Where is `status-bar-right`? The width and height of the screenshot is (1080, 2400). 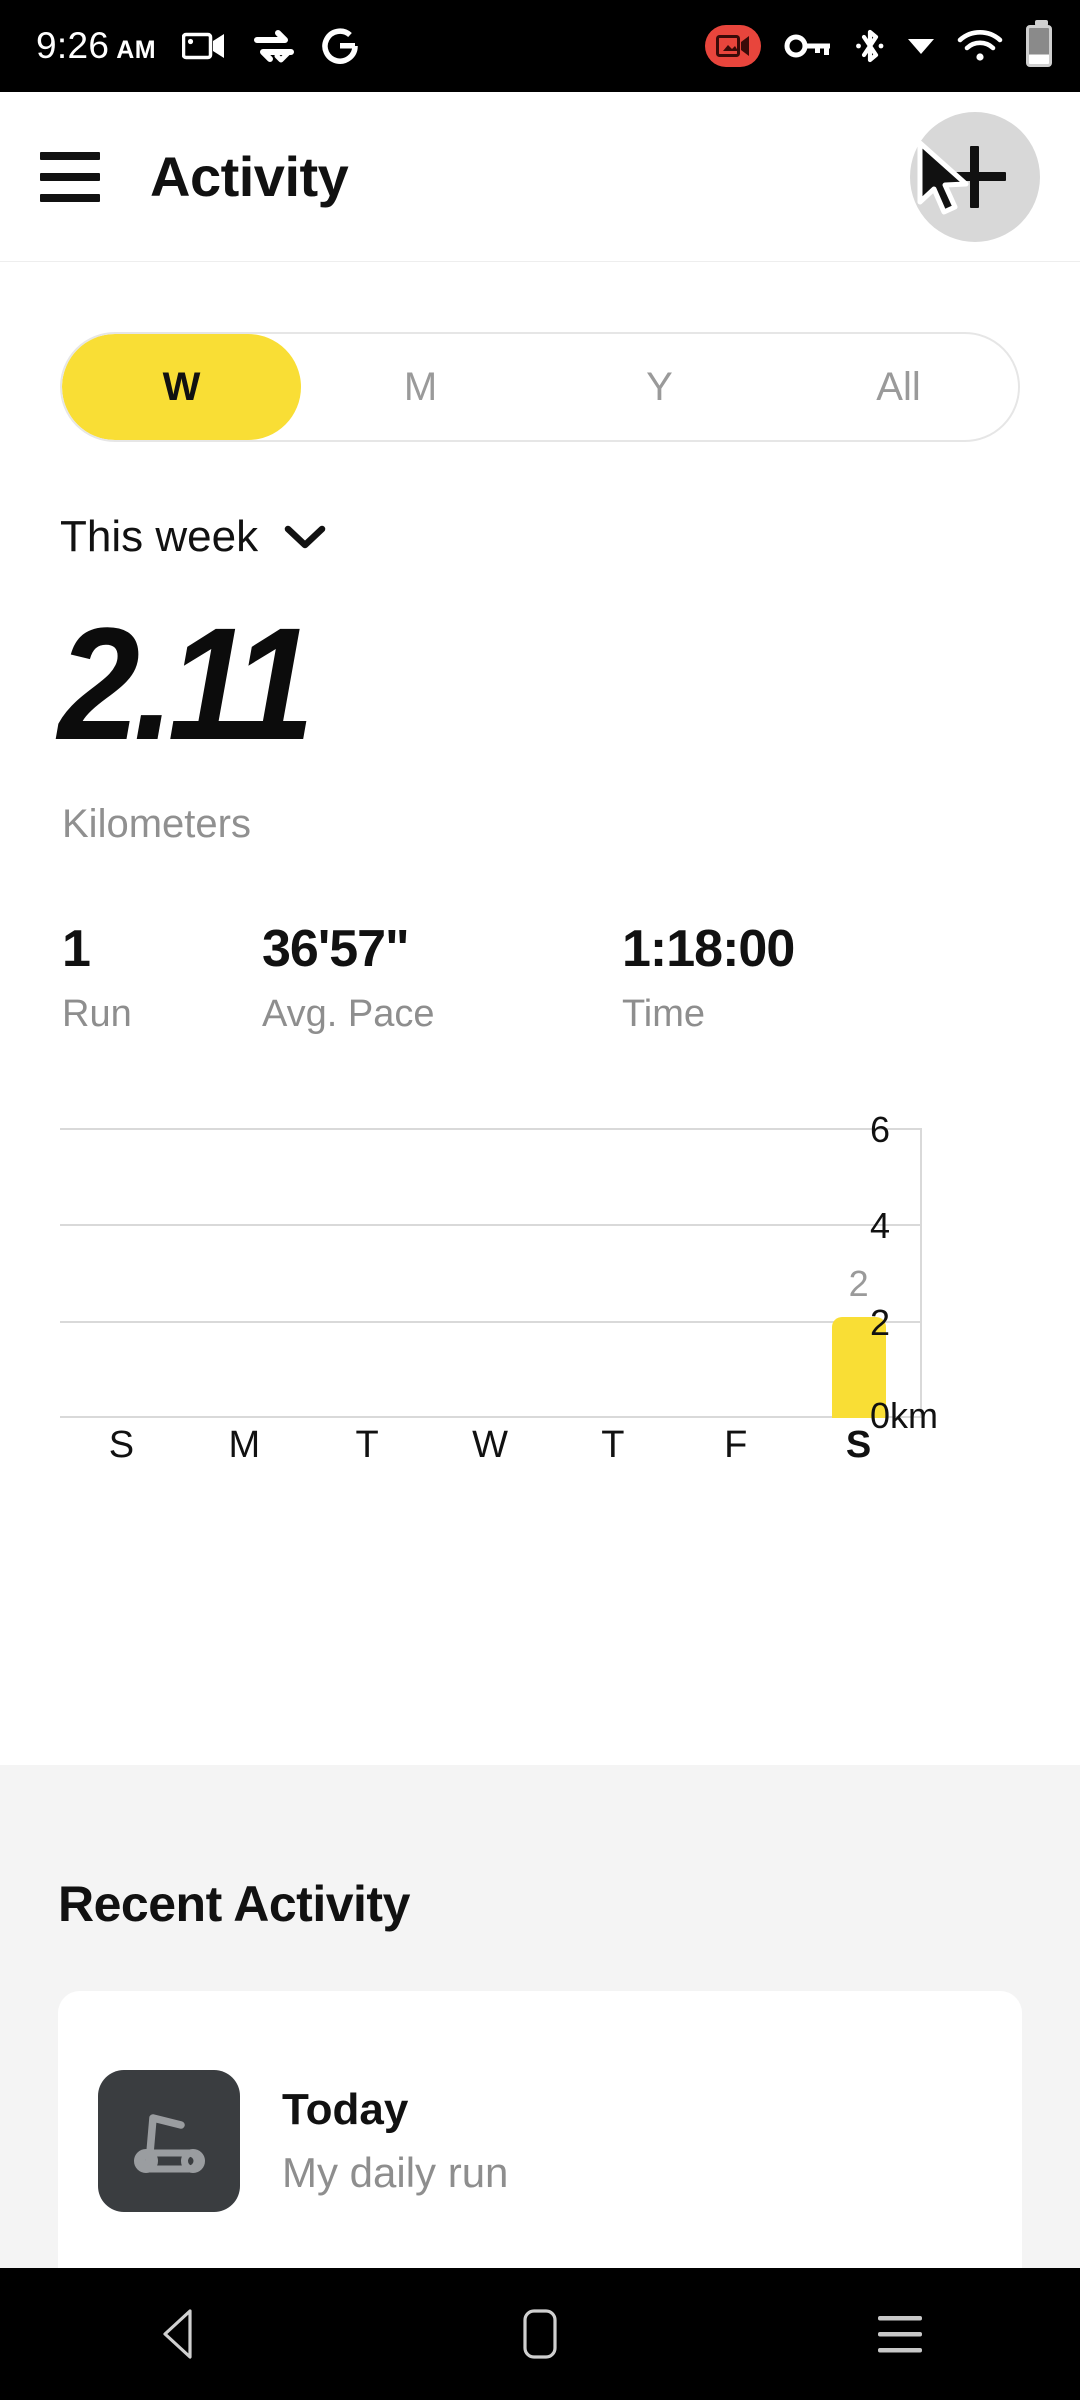 status-bar-right is located at coordinates (878, 43).